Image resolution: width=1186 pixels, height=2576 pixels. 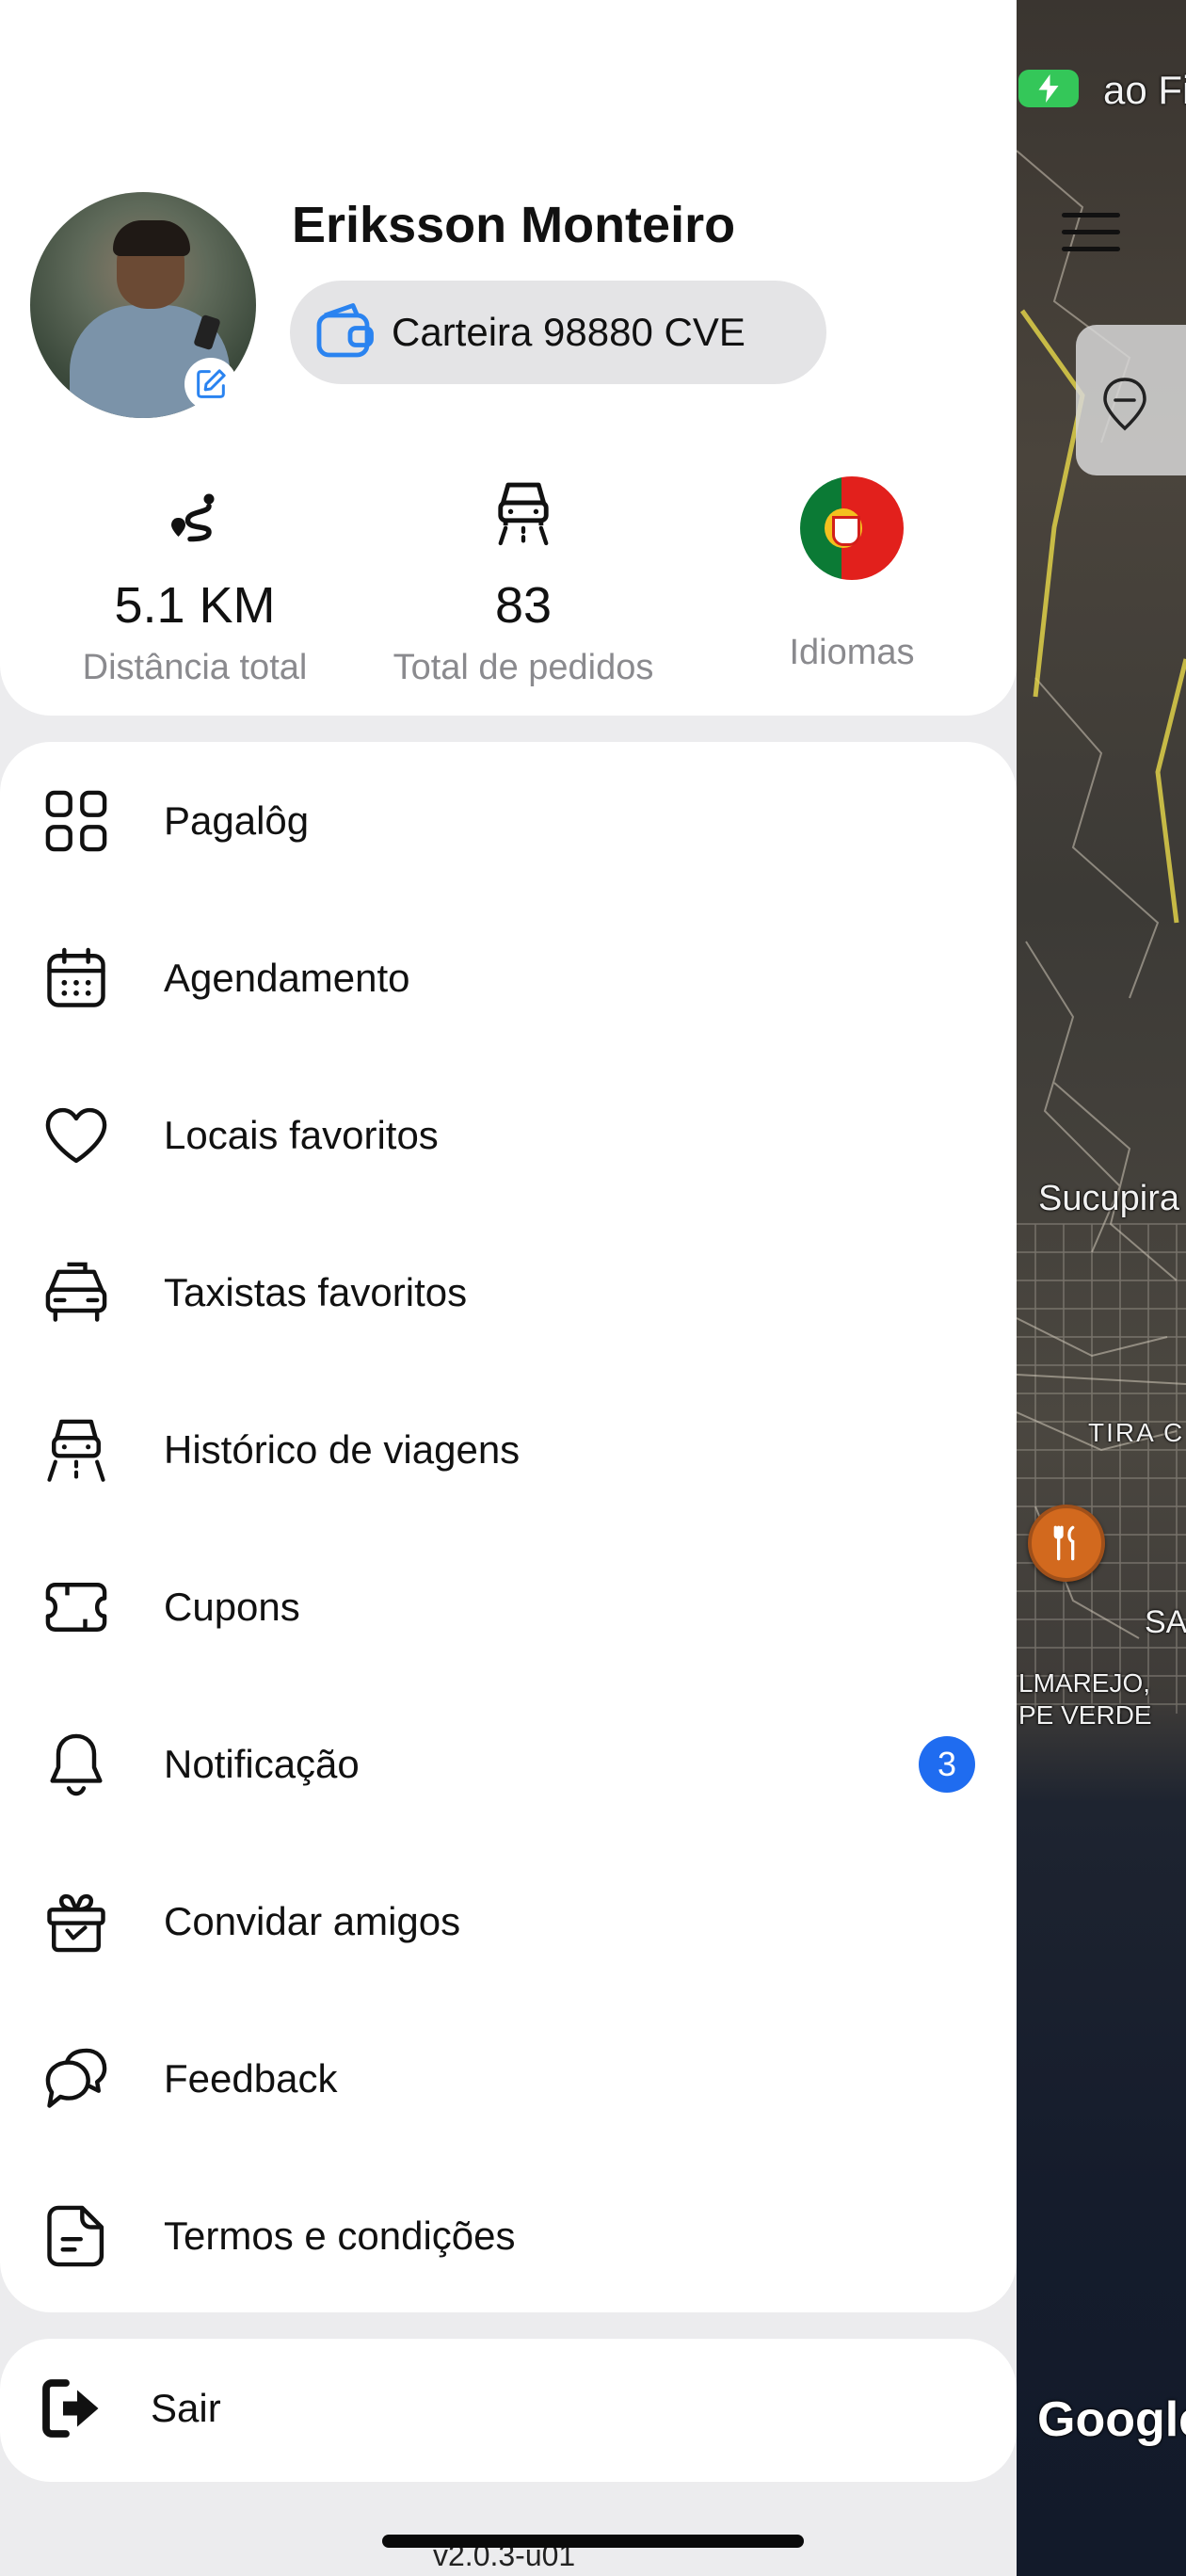 What do you see at coordinates (1124, 404) in the screenshot?
I see `pin-minus-icon` at bounding box center [1124, 404].